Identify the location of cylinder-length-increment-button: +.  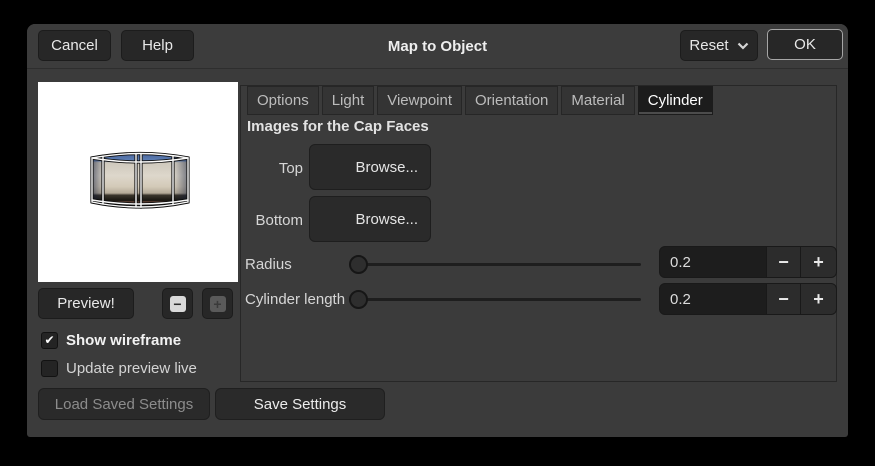
(818, 299).